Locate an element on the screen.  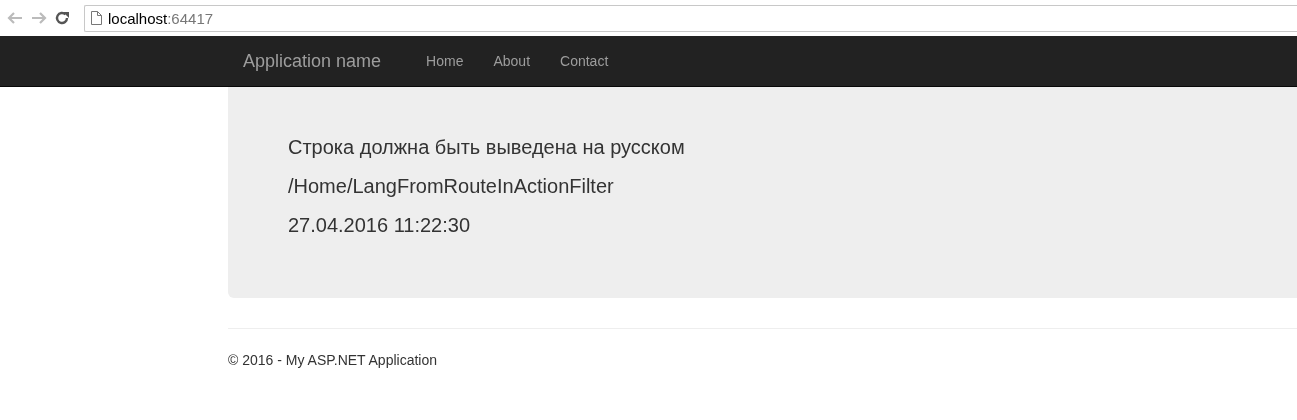
url-text: localhost:64417 is located at coordinates (161, 18).